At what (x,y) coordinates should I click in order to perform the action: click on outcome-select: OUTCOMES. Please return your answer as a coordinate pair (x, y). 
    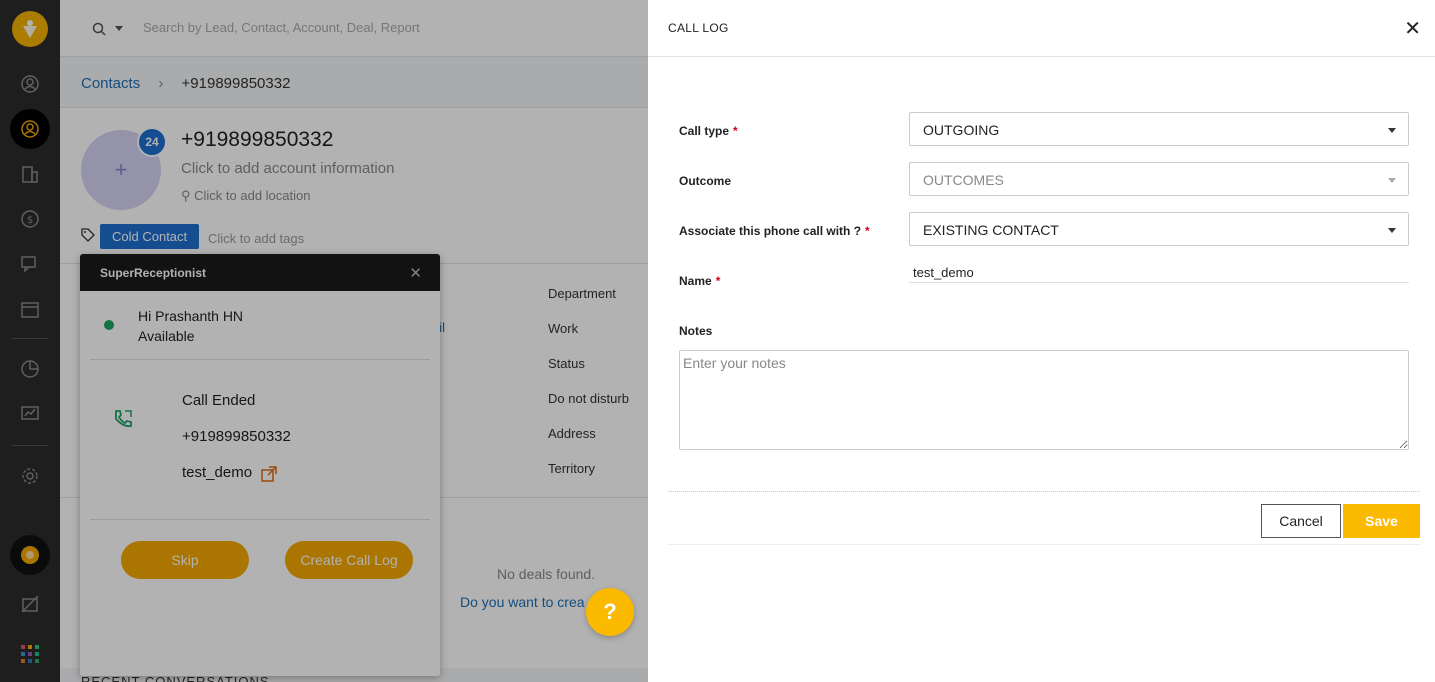
    Looking at the image, I should click on (1159, 179).